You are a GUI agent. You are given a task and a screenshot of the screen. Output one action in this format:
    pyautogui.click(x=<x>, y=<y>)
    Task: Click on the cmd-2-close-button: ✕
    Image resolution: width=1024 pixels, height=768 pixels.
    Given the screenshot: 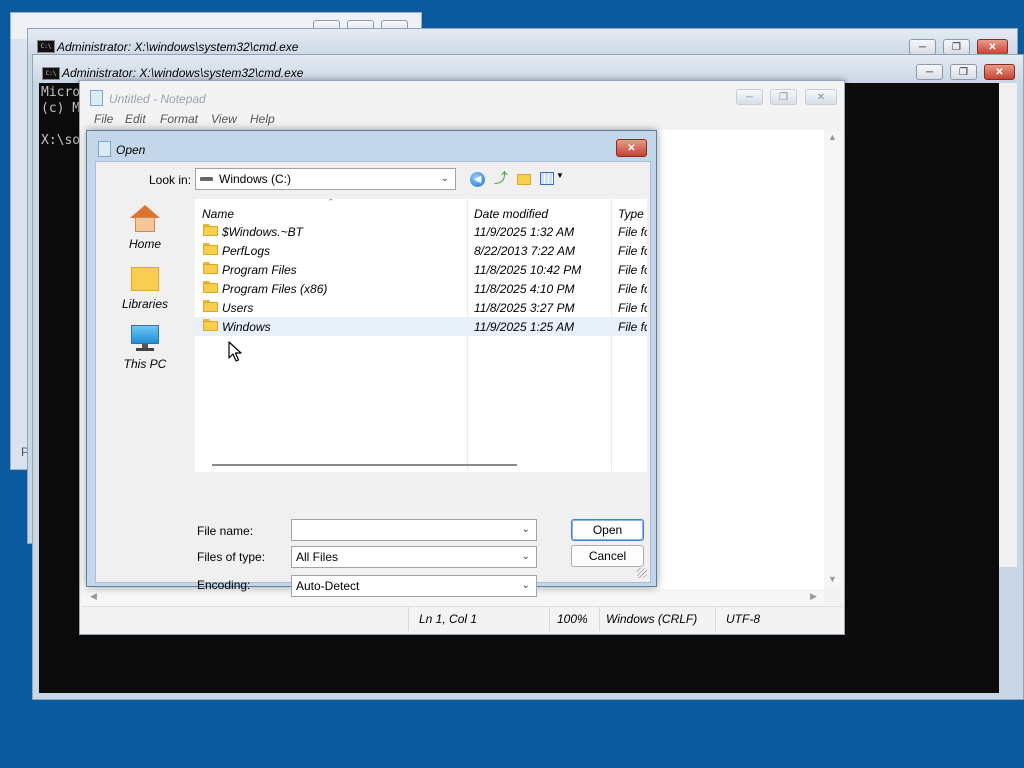 What is the action you would take?
    pyautogui.click(x=999, y=72)
    